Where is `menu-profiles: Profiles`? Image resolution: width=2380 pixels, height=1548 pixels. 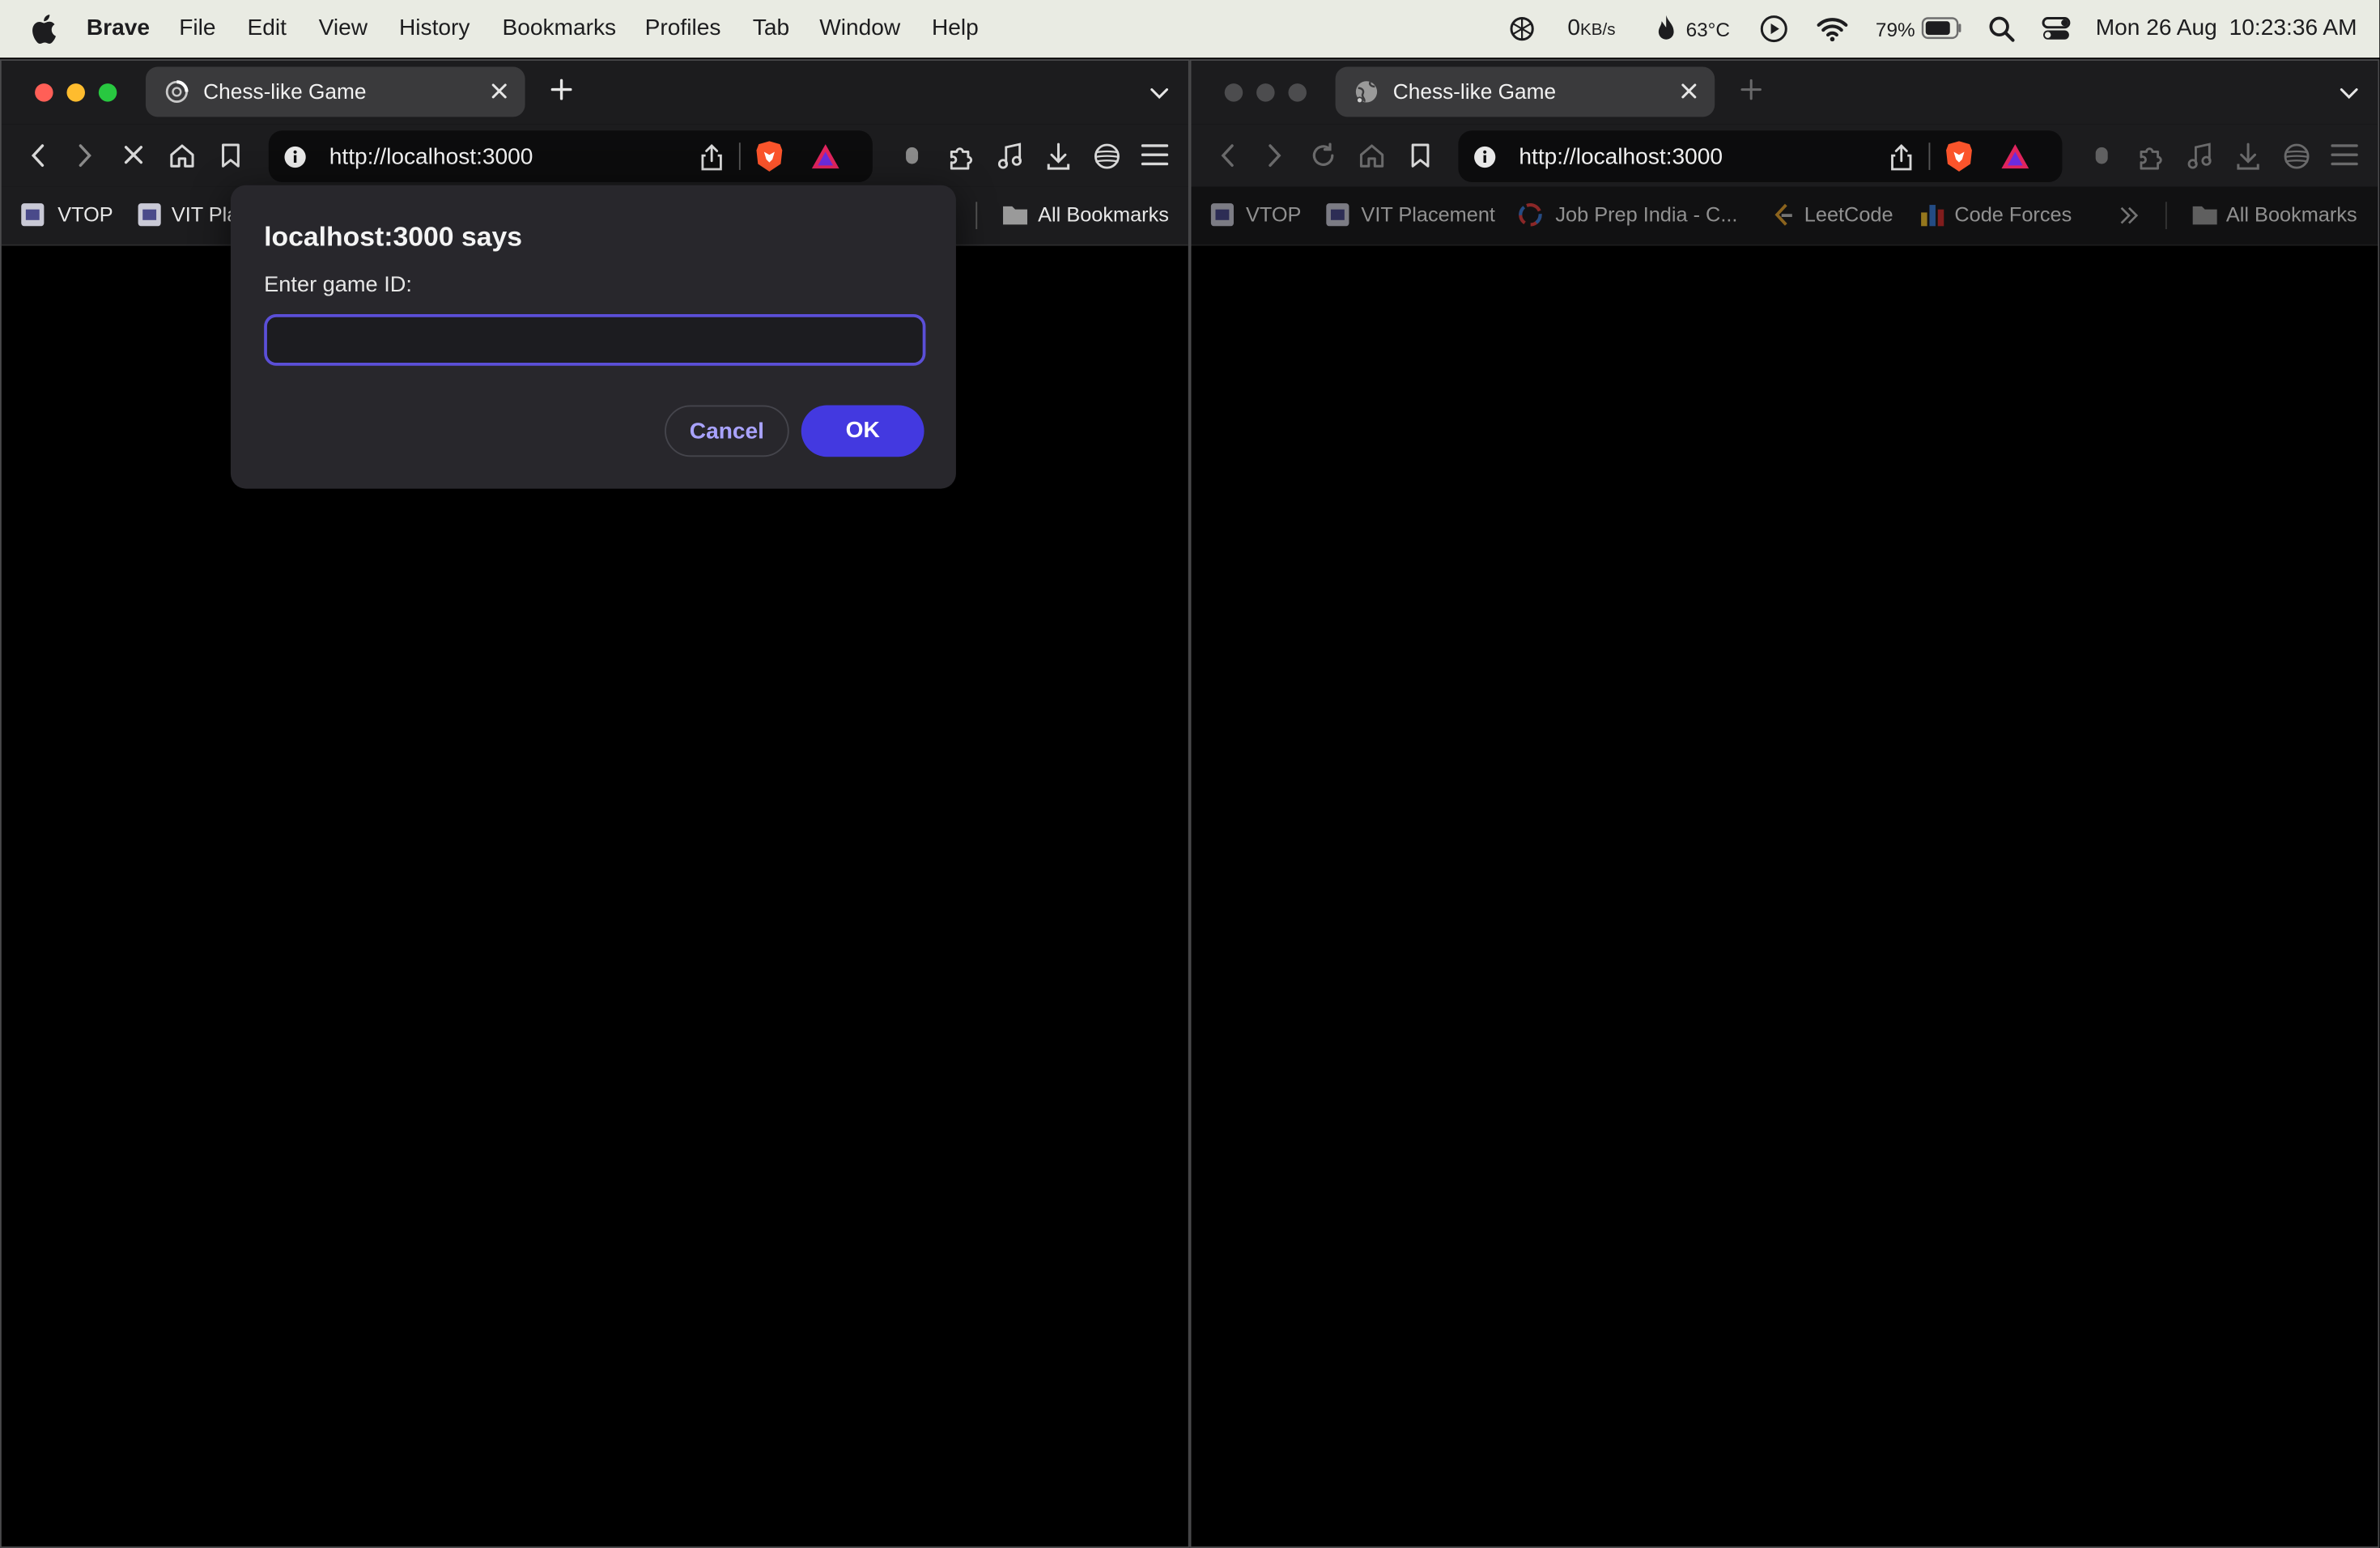 menu-profiles: Profiles is located at coordinates (683, 28).